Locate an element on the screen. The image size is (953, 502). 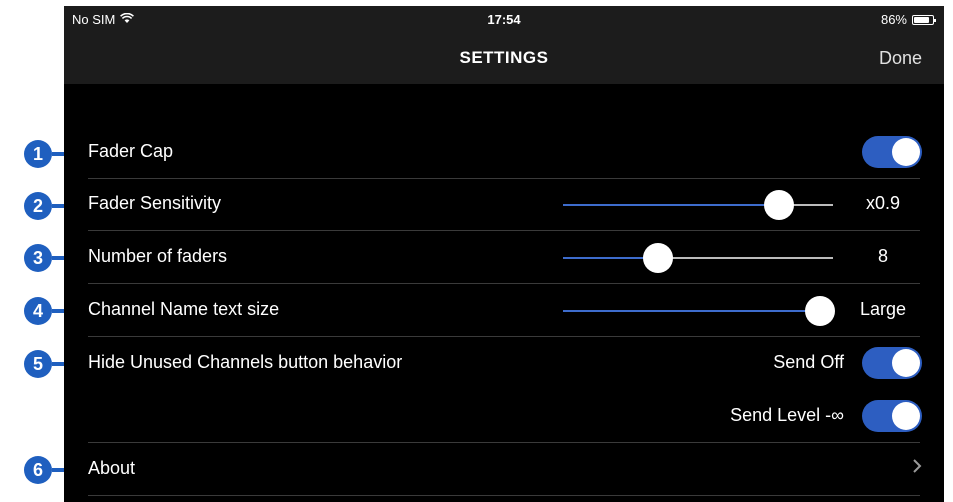
status-time: 17:54 is located at coordinates (504, 19).